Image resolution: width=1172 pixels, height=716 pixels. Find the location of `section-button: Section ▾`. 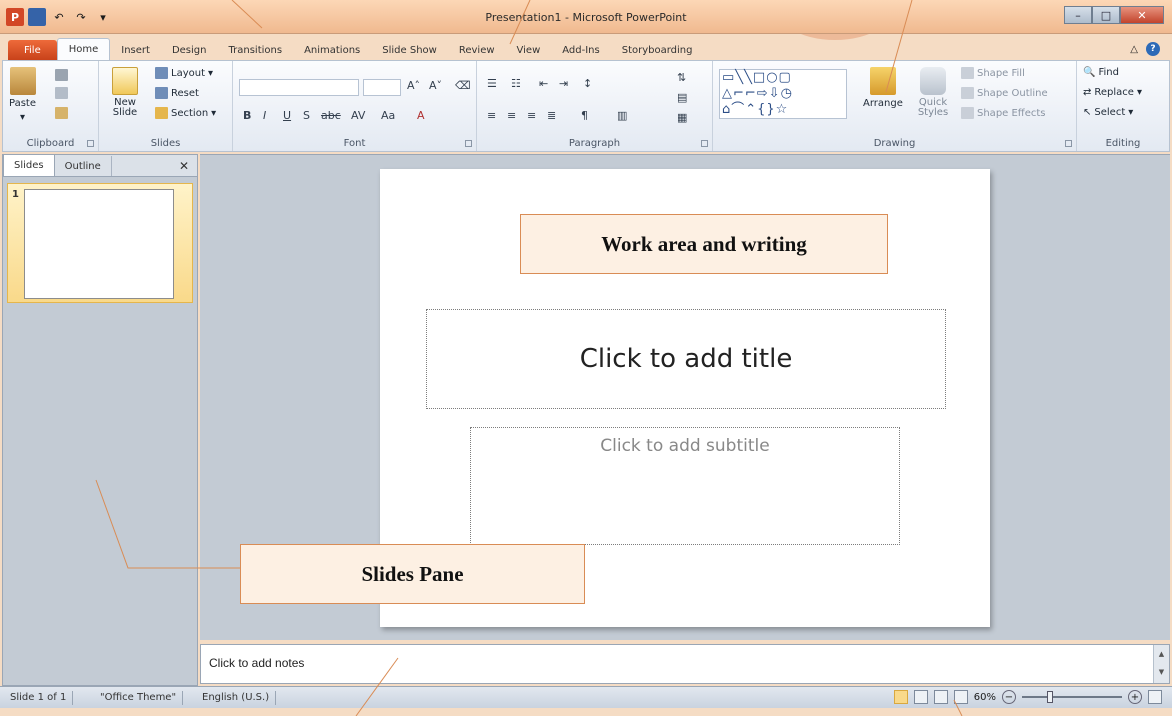

section-button: Section ▾ is located at coordinates (185, 113).